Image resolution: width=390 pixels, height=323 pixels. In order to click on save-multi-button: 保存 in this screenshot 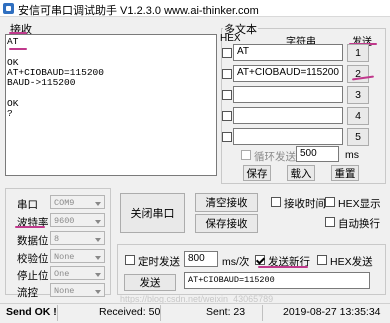, I will do `click(257, 173)`.